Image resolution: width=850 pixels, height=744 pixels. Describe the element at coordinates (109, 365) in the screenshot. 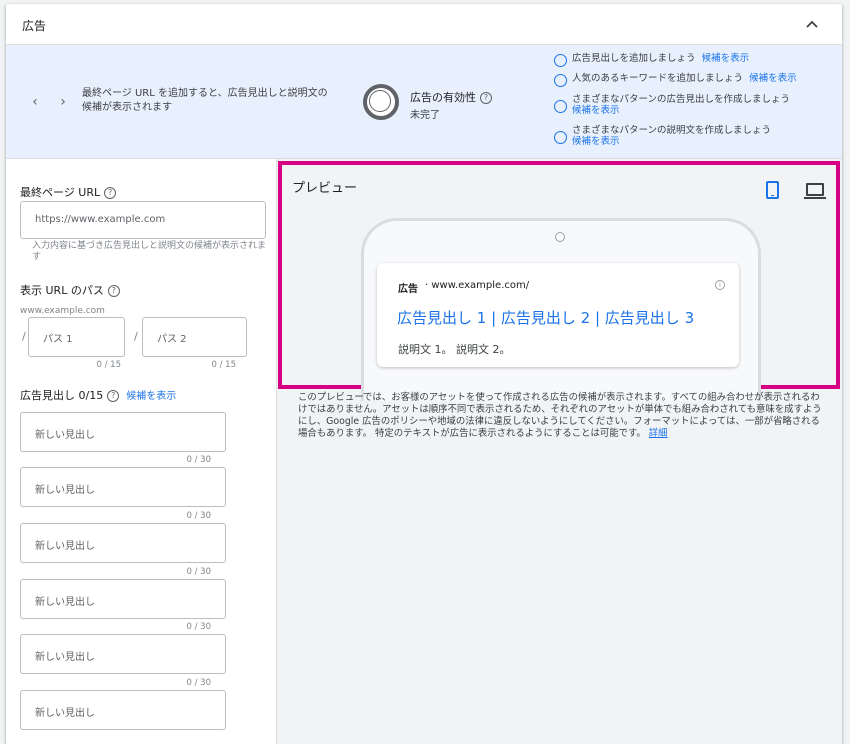

I see `path1-counter: 0 / 15` at that location.